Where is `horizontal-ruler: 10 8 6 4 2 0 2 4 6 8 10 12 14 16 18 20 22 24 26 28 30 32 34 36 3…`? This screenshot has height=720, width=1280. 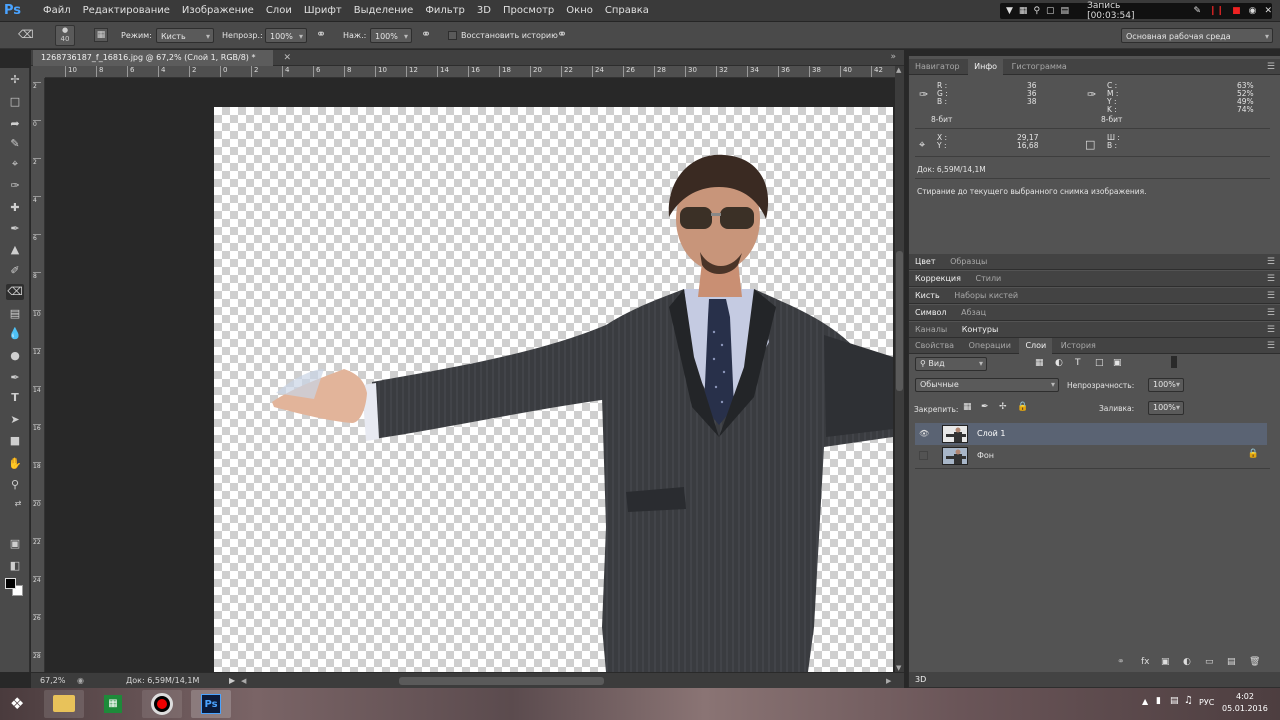
horizontal-ruler: 10 8 6 4 2 0 2 4 6 8 10 12 14 16 18 20 22 24 26 28 30 32 34 36 3… is located at coordinates (470, 72).